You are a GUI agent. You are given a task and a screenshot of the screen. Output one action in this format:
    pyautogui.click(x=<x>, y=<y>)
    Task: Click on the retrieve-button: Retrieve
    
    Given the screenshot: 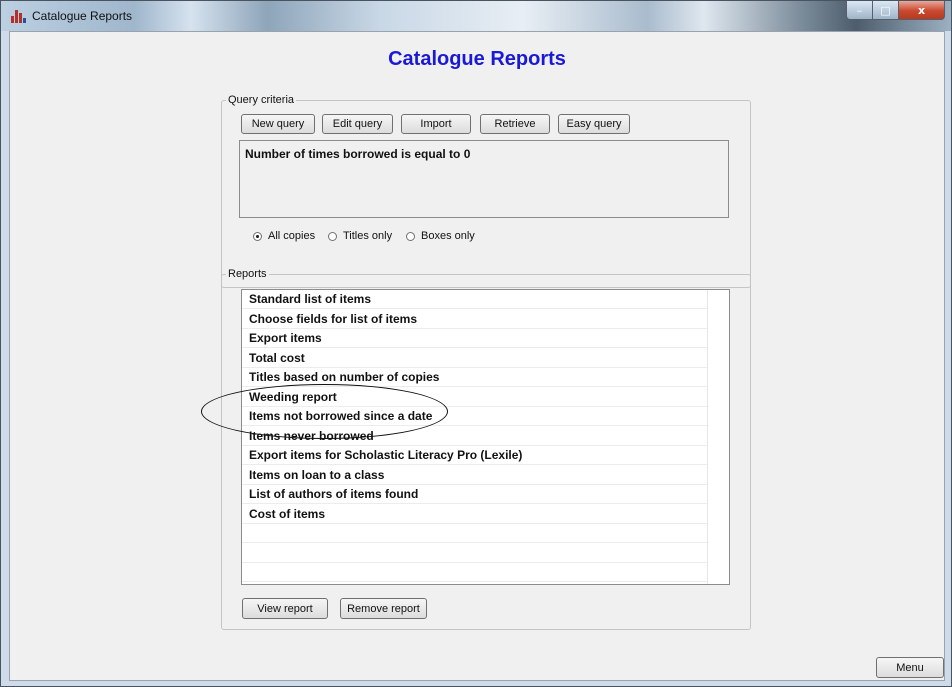 What is the action you would take?
    pyautogui.click(x=515, y=124)
    